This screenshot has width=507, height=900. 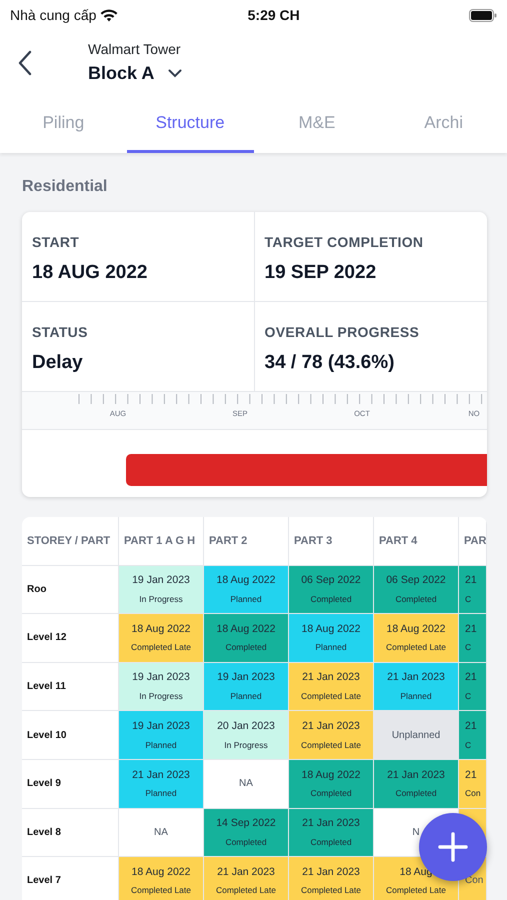 What do you see at coordinates (473, 793) in the screenshot?
I see `cell-status: Con` at bounding box center [473, 793].